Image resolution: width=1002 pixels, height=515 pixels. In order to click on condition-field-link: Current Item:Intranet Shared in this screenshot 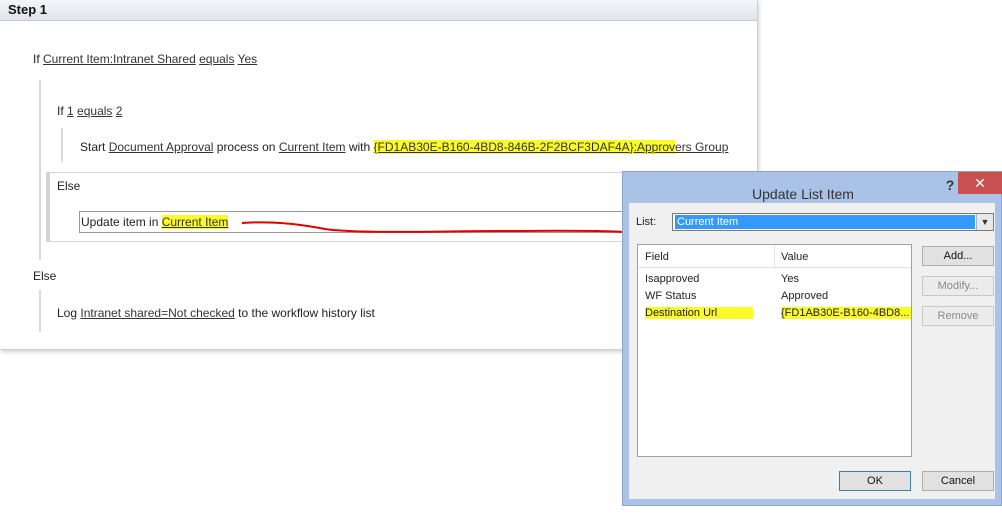, I will do `click(119, 59)`.